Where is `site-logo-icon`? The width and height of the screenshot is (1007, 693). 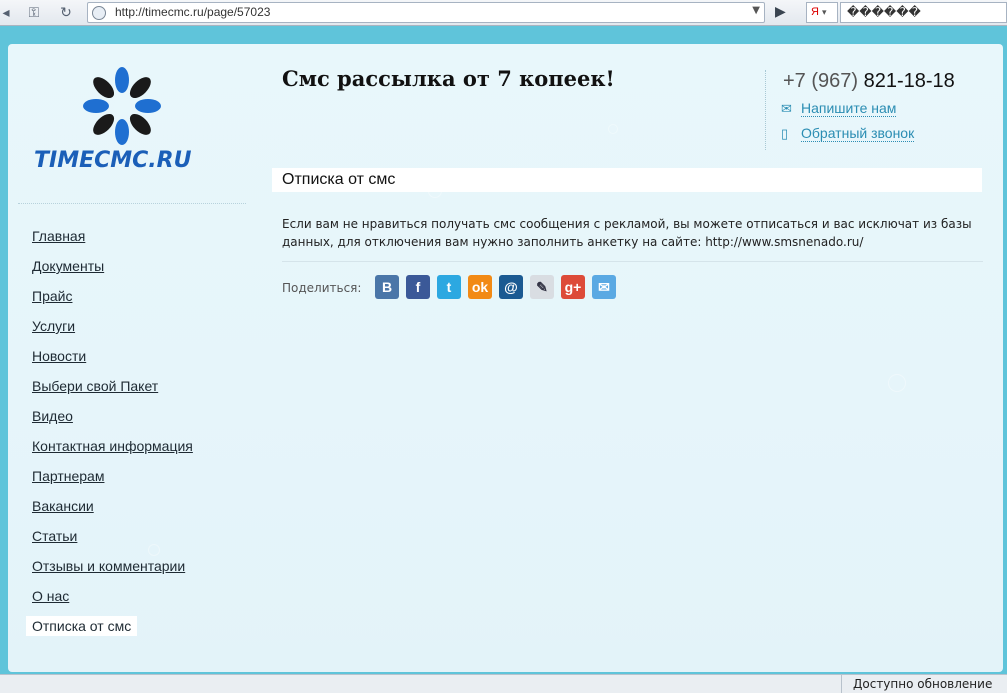 site-logo-icon is located at coordinates (122, 107).